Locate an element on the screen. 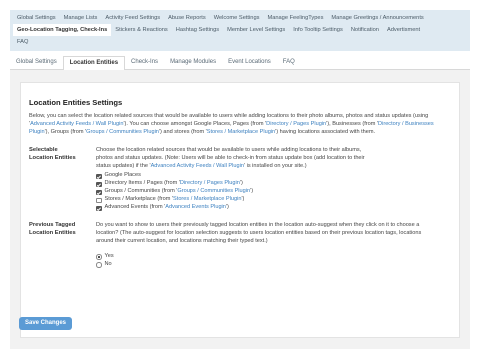 The width and height of the screenshot is (480, 359). save-changes-button: Save Changes is located at coordinates (46, 323).